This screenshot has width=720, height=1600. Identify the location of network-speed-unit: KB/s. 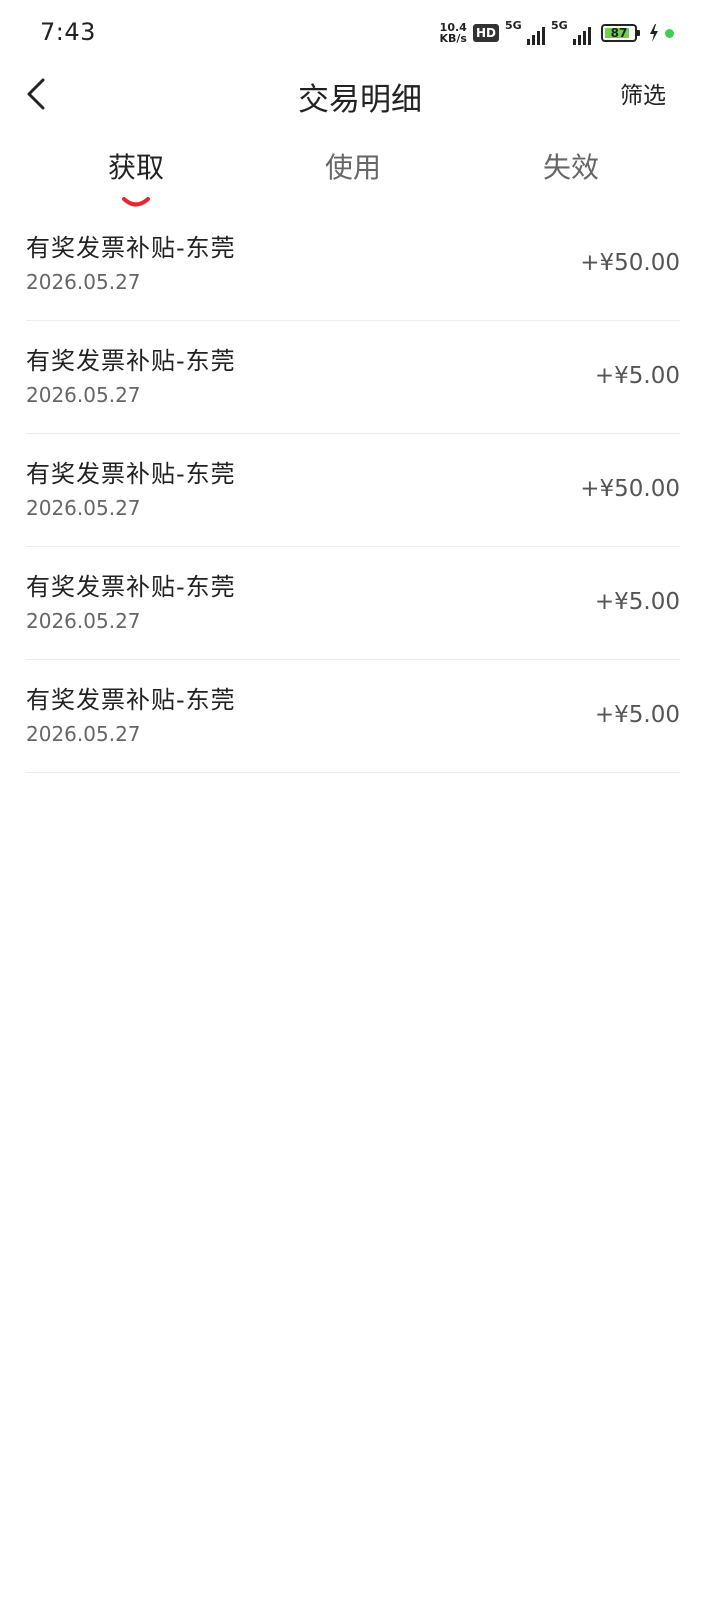
(453, 38).